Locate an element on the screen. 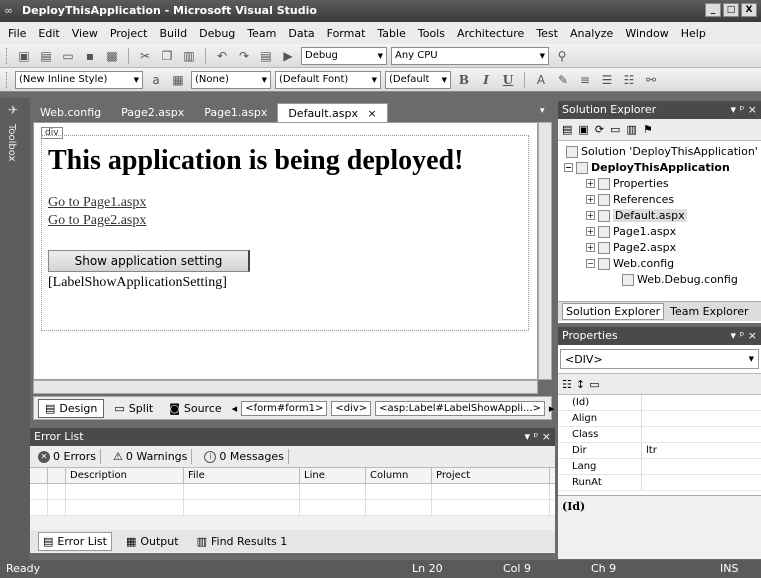  menu-help: Help is located at coordinates (693, 33).